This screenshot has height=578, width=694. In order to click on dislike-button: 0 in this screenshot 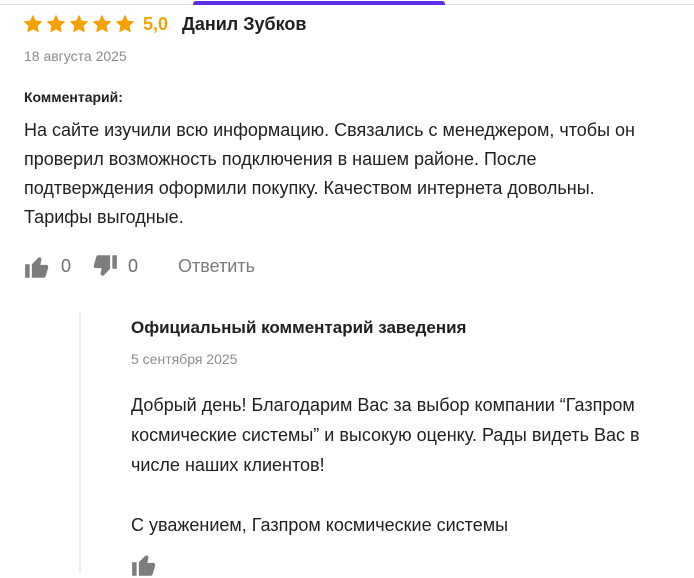, I will do `click(114, 266)`.